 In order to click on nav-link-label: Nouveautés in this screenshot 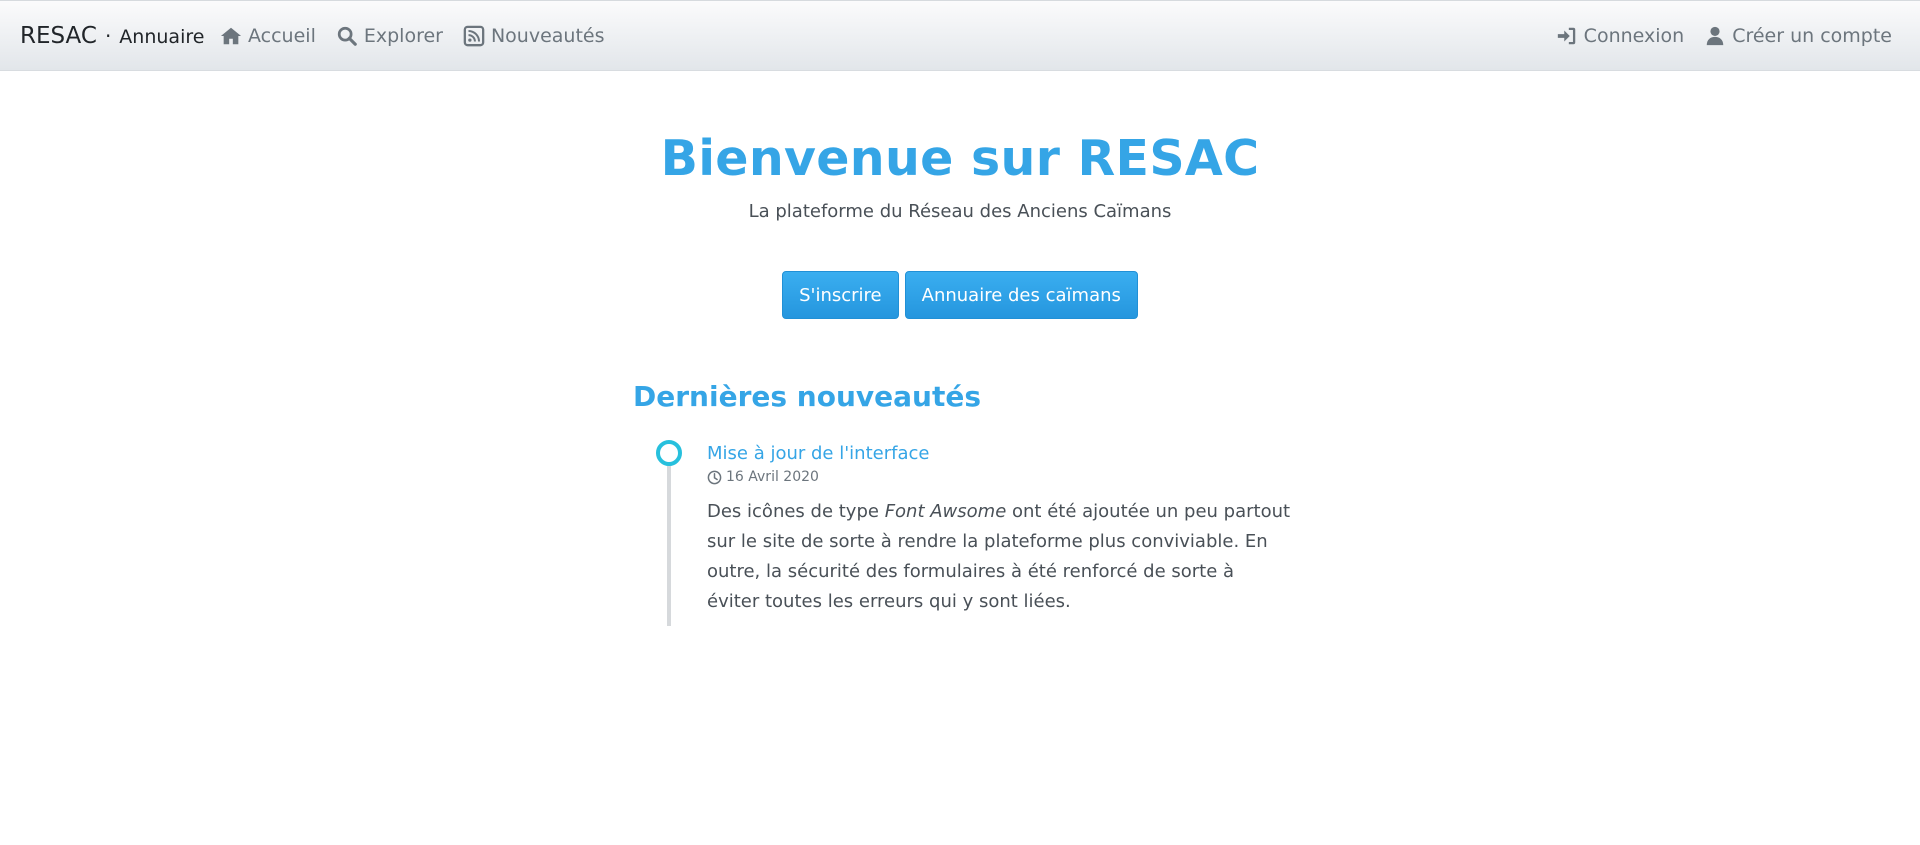, I will do `click(547, 36)`.